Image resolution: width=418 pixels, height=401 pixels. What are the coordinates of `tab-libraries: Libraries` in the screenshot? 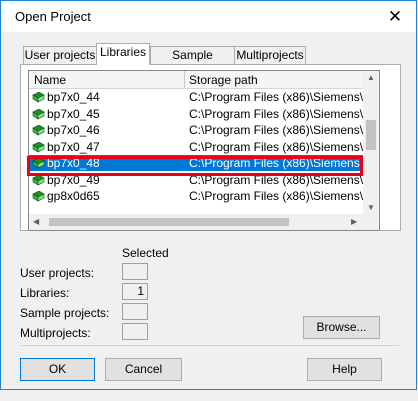 It's located at (123, 54).